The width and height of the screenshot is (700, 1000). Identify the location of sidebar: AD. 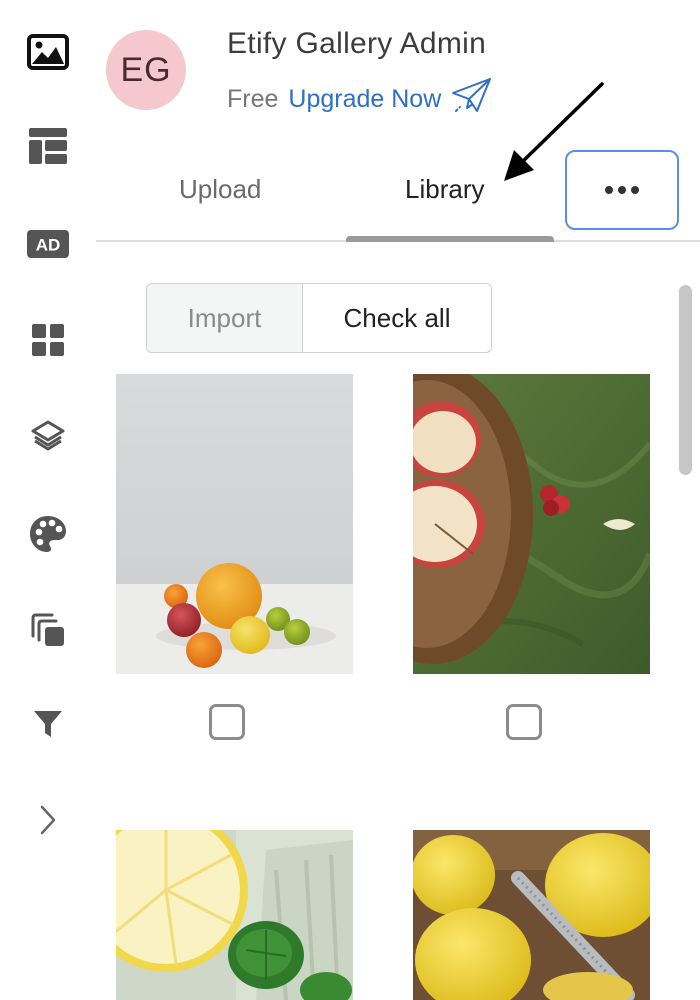
(48, 500).